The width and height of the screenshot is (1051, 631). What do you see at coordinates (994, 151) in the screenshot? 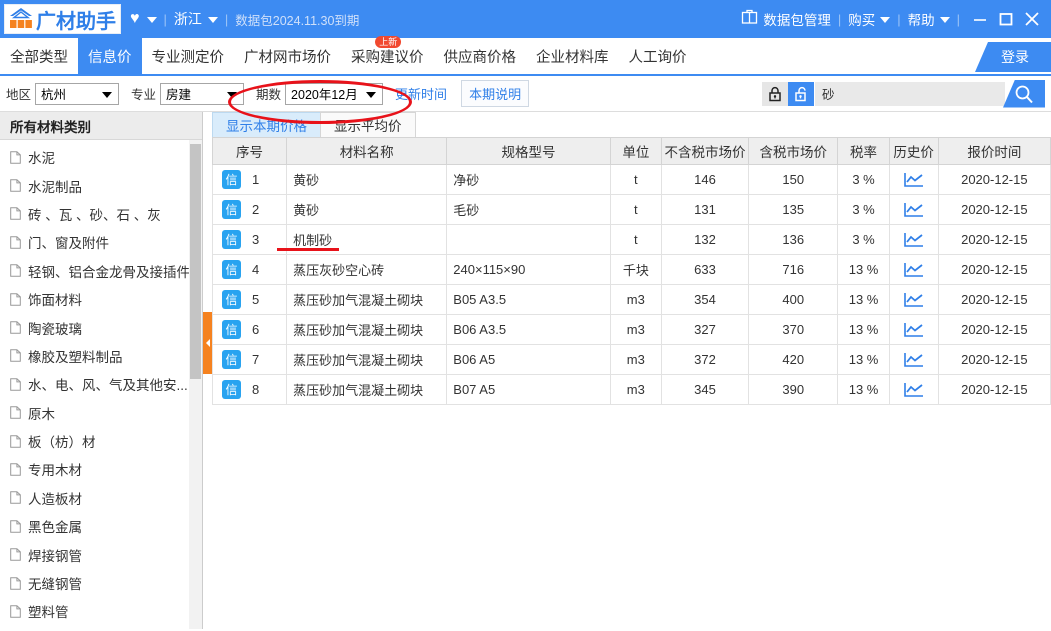
I see `col-quote-date: 报价时间` at bounding box center [994, 151].